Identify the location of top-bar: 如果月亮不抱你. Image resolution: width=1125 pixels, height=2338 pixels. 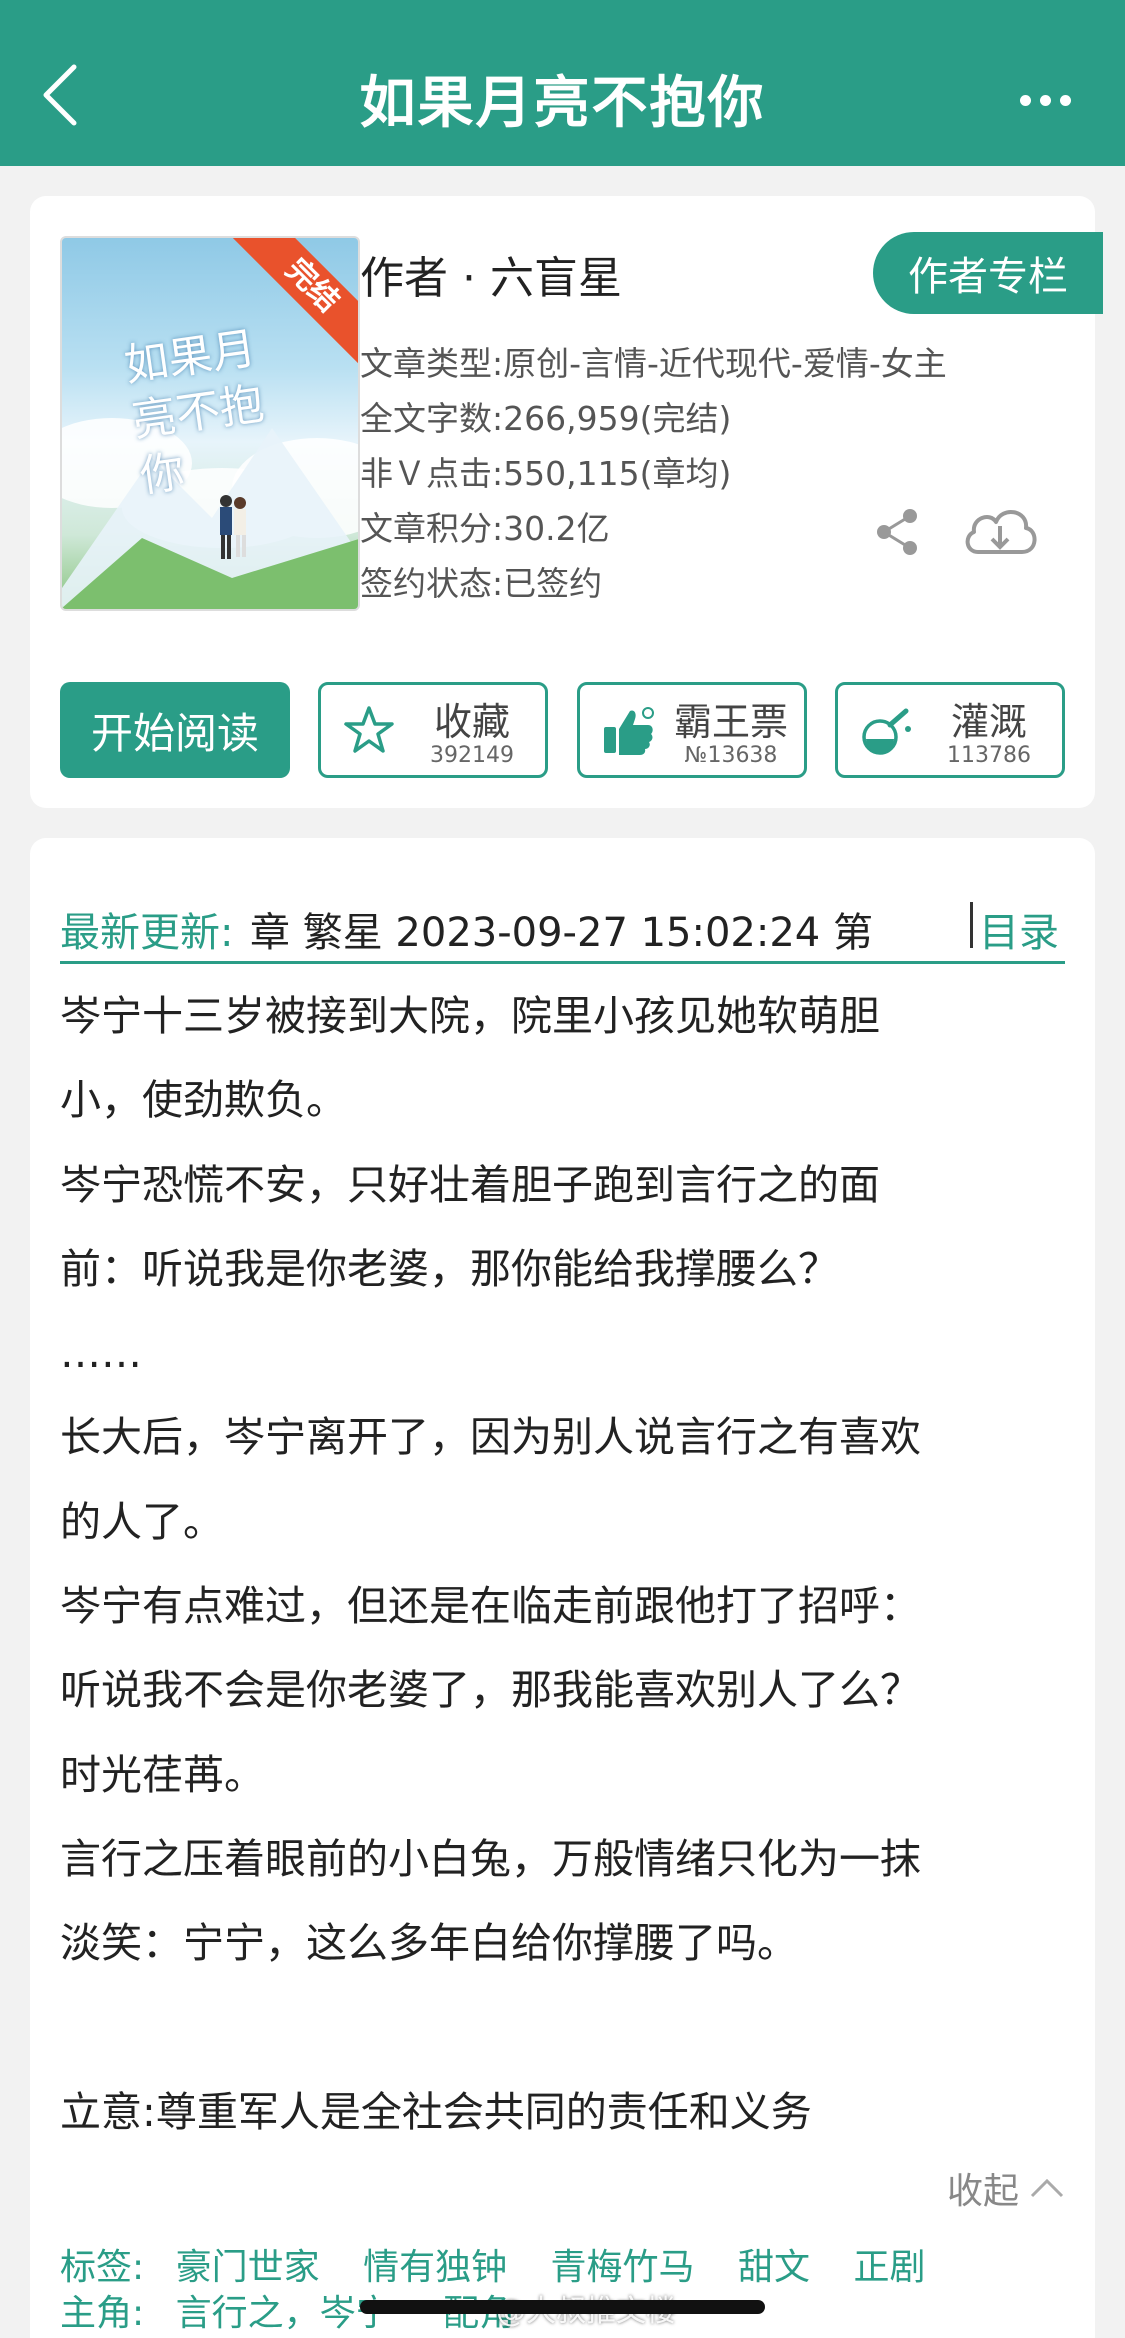
(562, 83).